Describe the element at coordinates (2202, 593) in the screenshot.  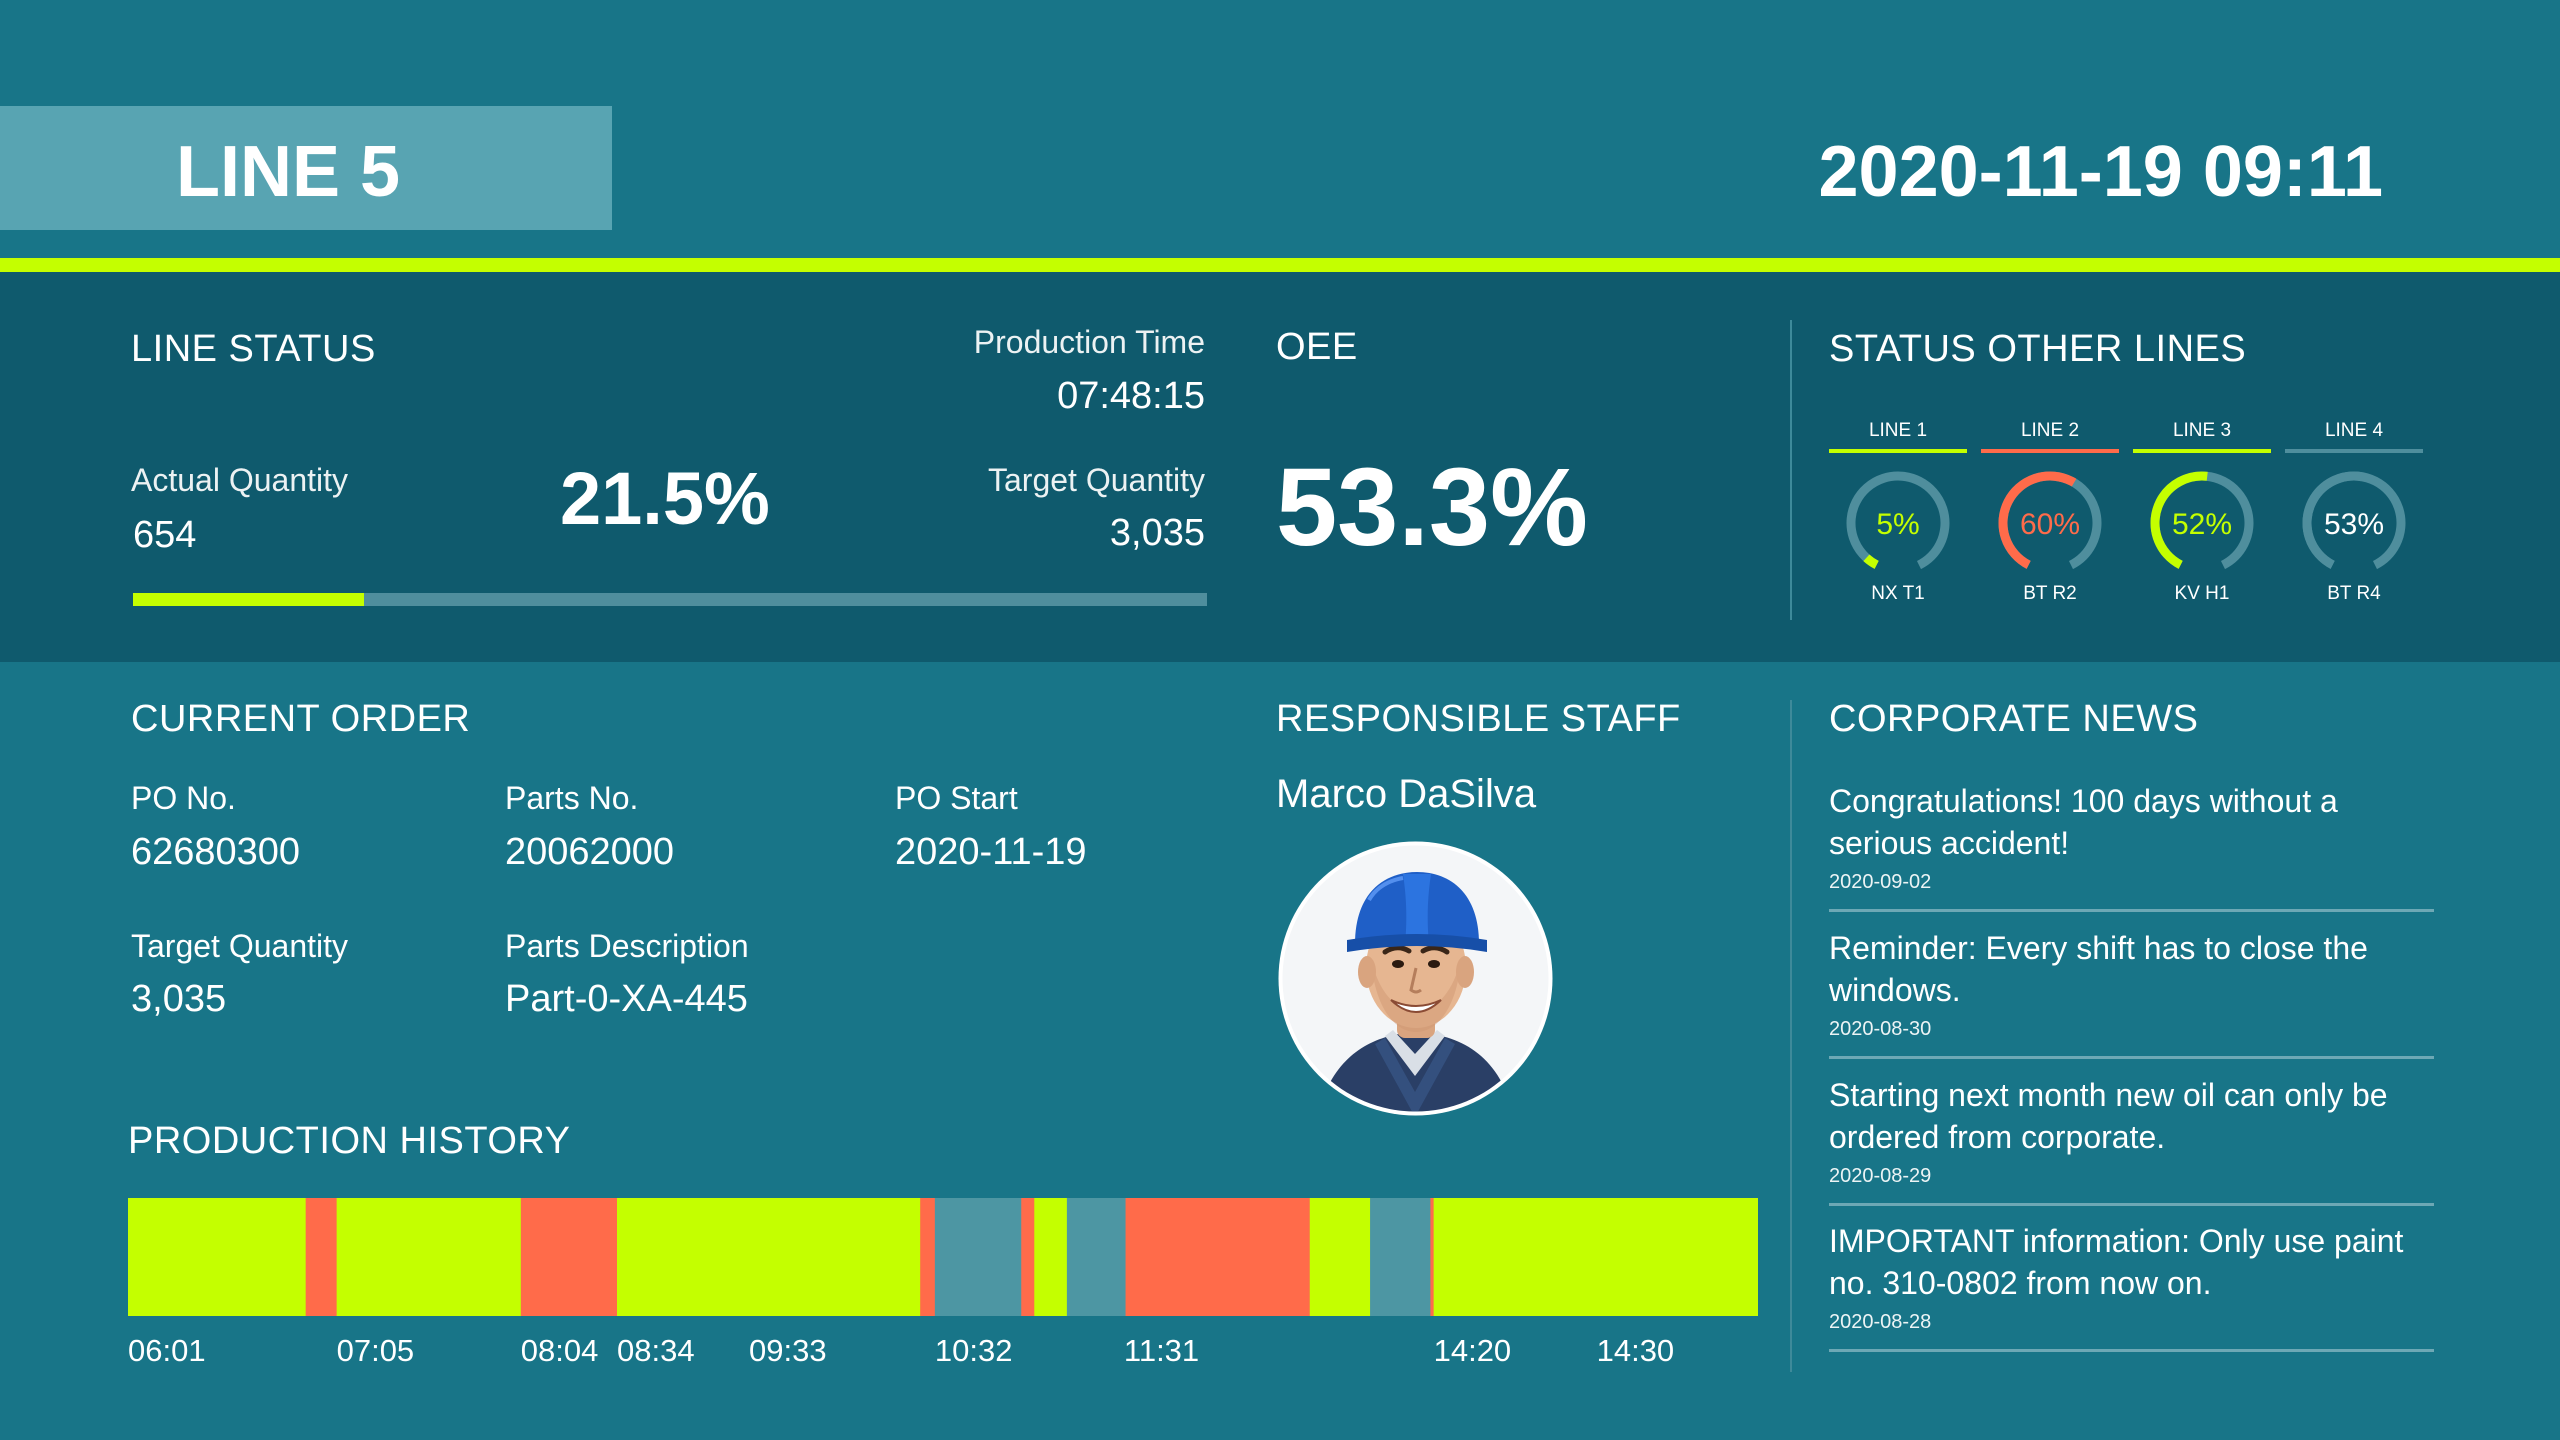
I see `other-line-code: KV H1` at that location.